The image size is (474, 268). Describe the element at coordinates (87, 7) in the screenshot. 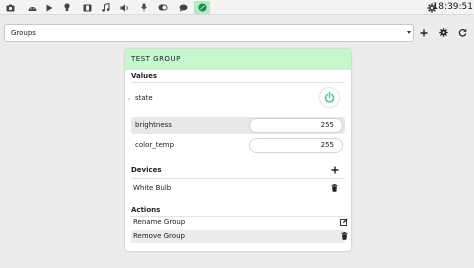

I see `film-icon` at that location.